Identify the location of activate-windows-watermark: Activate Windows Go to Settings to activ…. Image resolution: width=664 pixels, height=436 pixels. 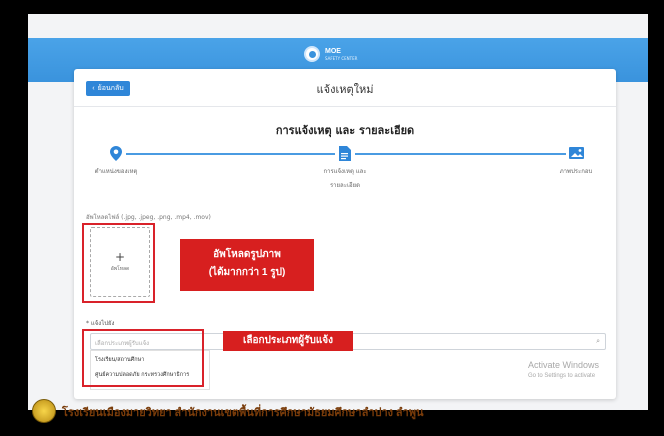
(564, 369).